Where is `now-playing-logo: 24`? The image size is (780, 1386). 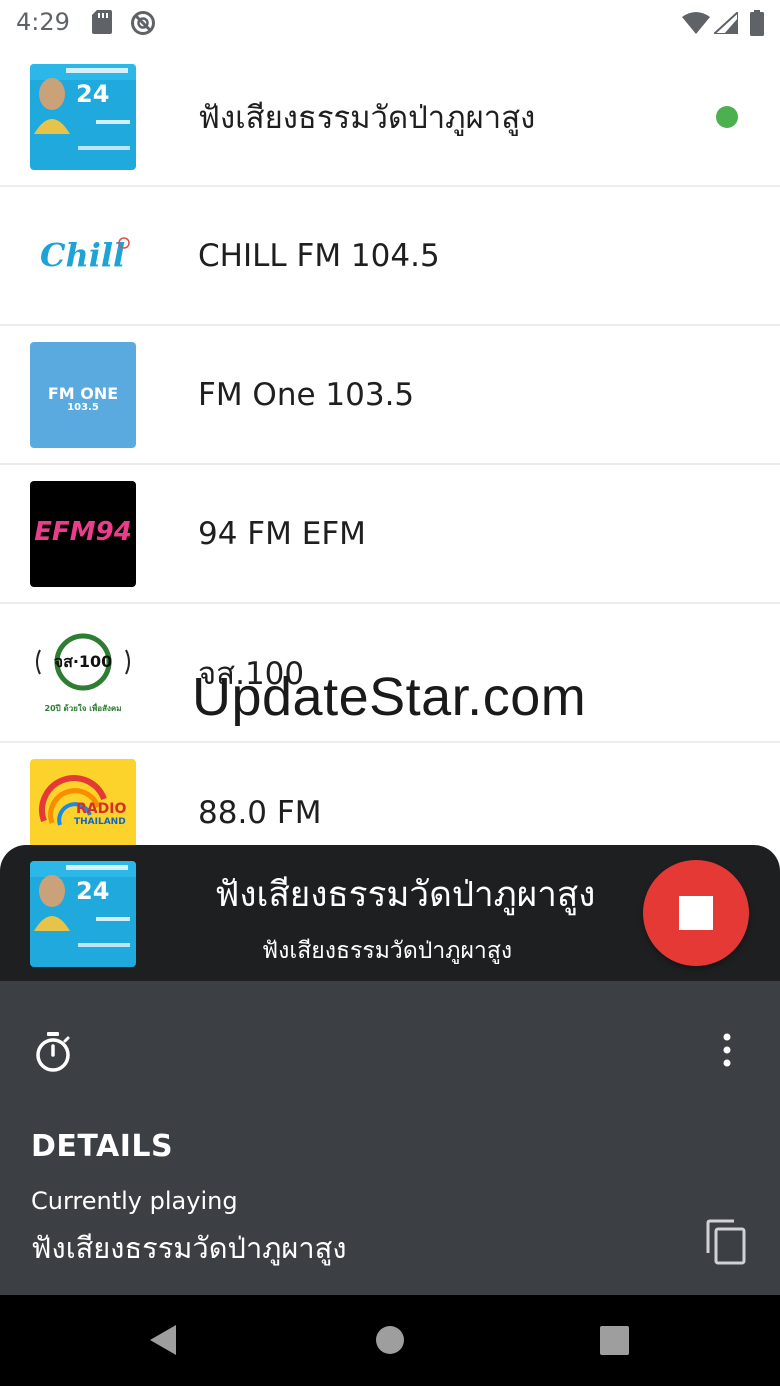
now-playing-logo: 24 is located at coordinates (83, 914).